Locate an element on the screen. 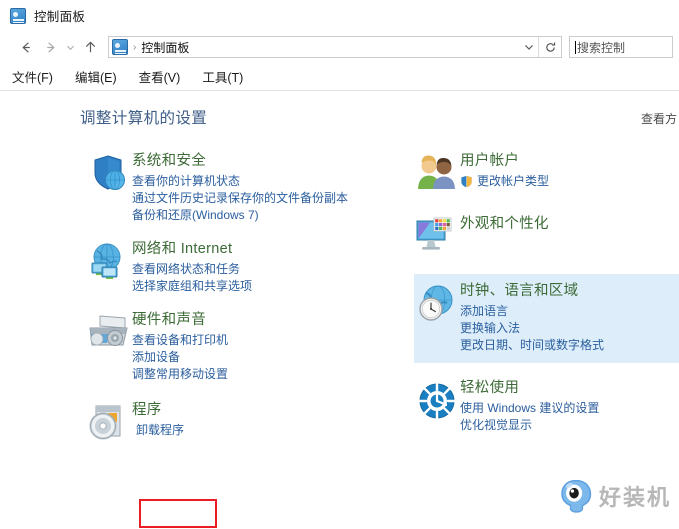  category-link-recommended-settings: 使用 Windows 建议的设置 is located at coordinates (569, 408).